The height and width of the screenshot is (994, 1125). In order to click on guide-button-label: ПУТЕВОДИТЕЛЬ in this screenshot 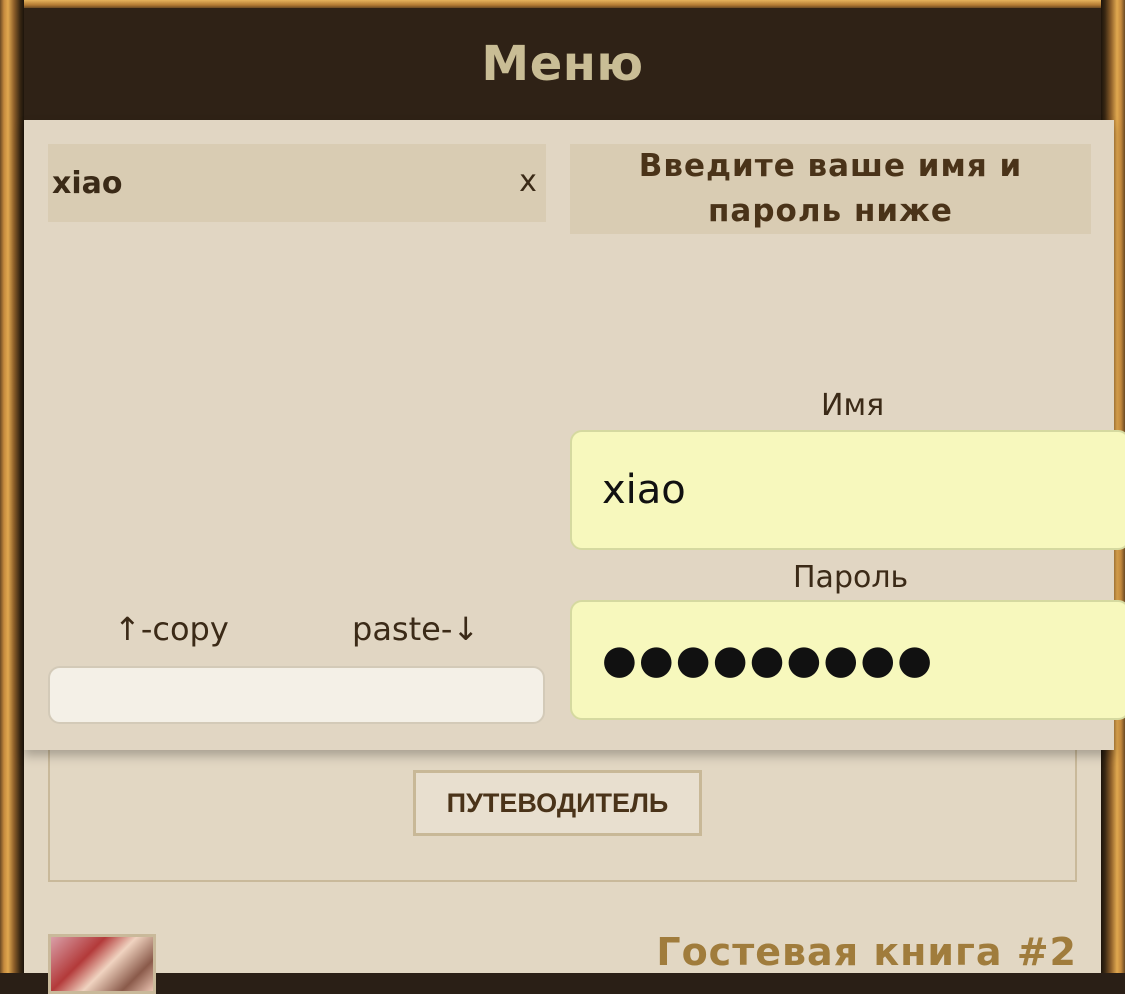, I will do `click(557, 802)`.